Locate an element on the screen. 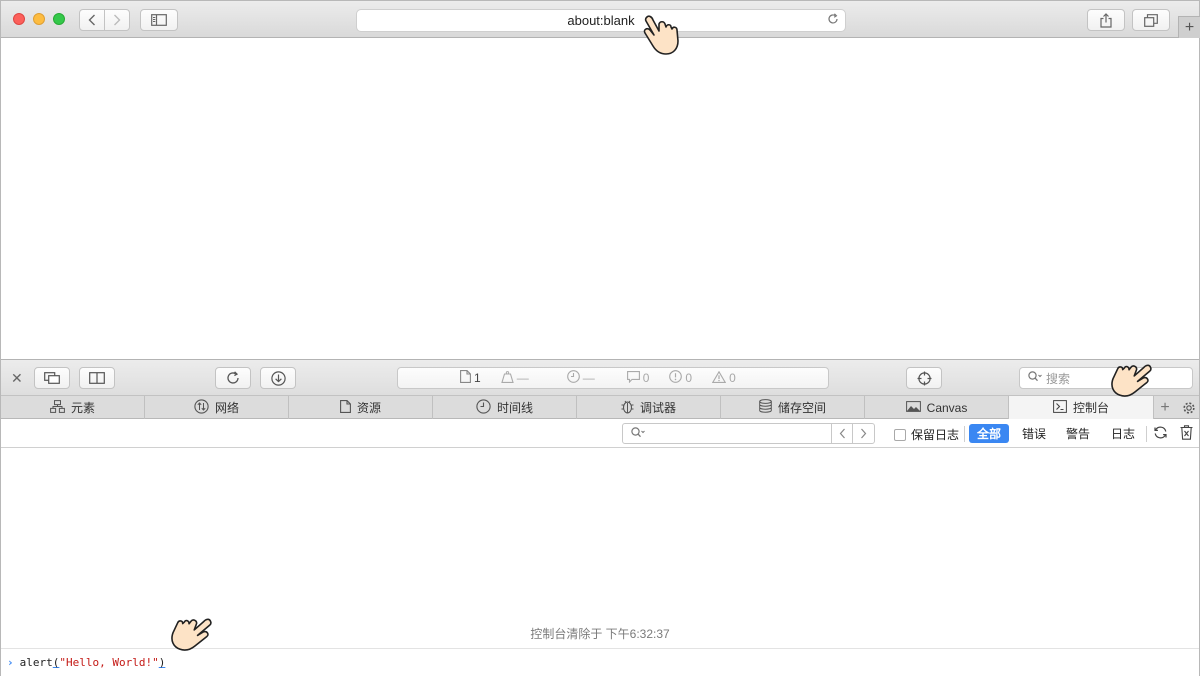  add-tab-button: + is located at coordinates (1165, 407).